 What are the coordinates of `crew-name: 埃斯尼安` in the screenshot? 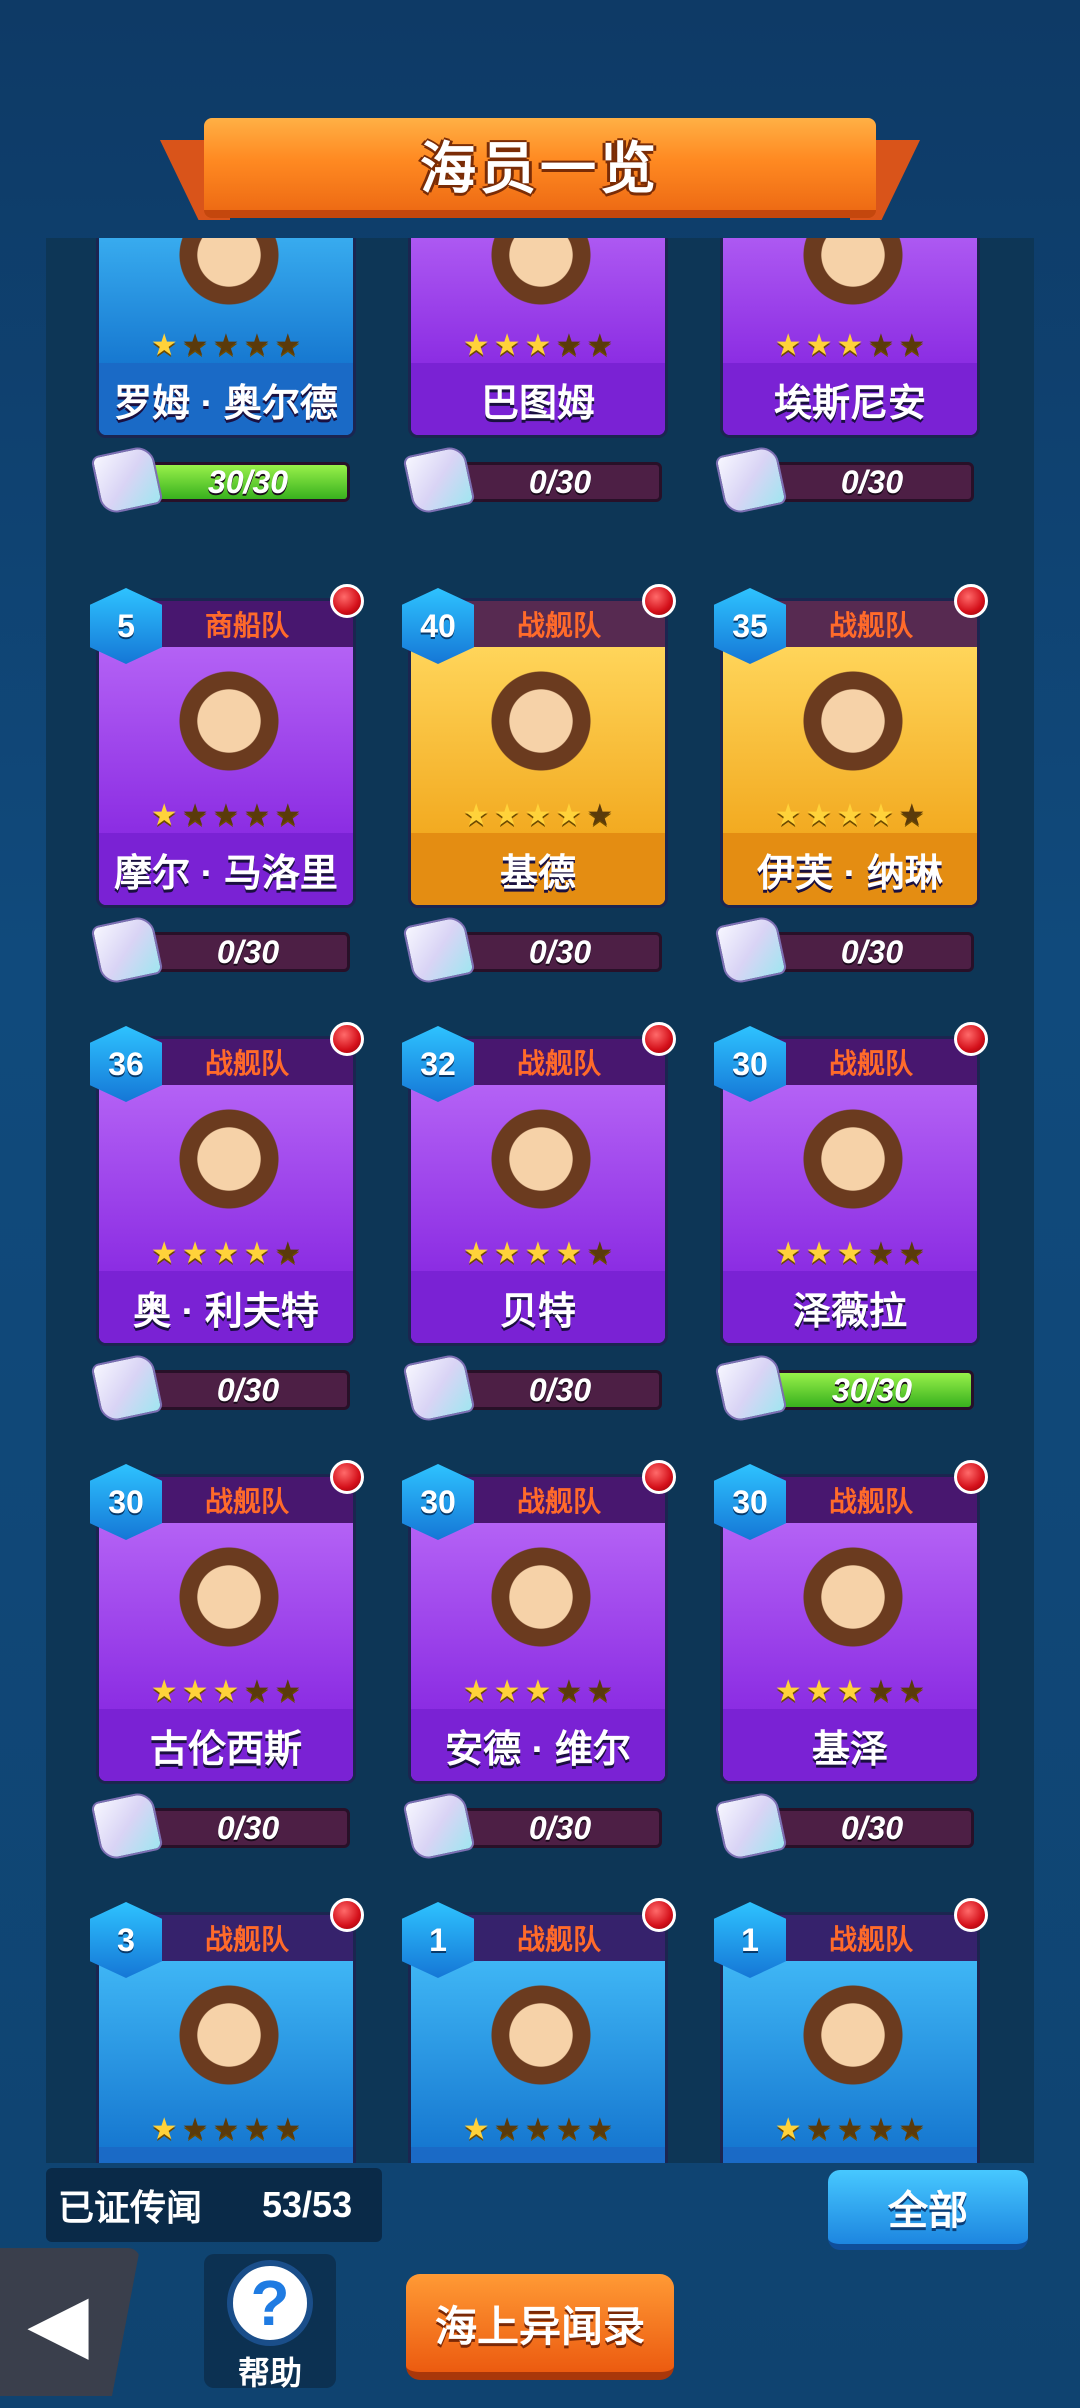 It's located at (850, 399).